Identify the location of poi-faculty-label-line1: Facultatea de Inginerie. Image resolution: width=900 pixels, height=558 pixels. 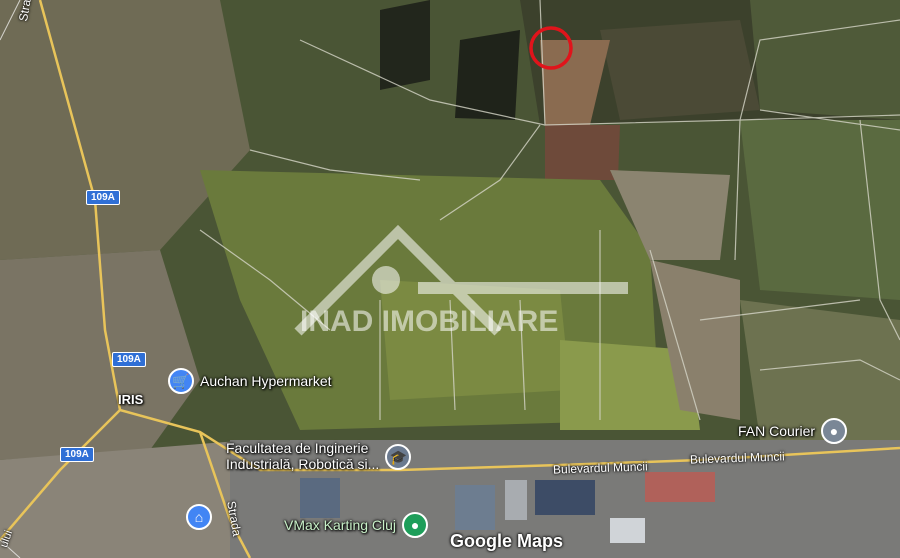
(297, 448).